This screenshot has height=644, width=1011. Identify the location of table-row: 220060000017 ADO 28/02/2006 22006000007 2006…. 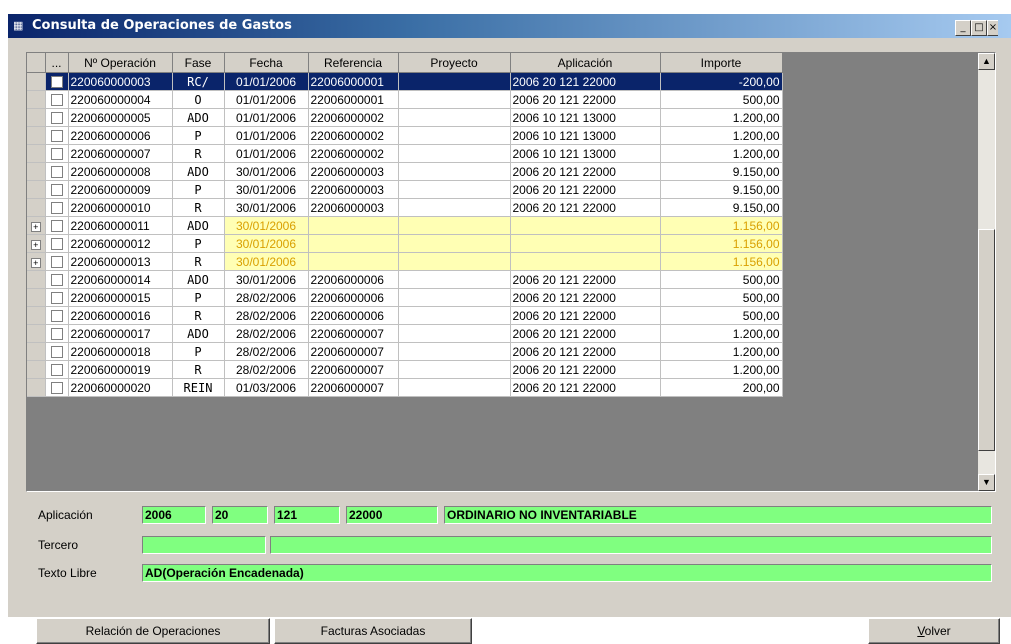
(405, 333).